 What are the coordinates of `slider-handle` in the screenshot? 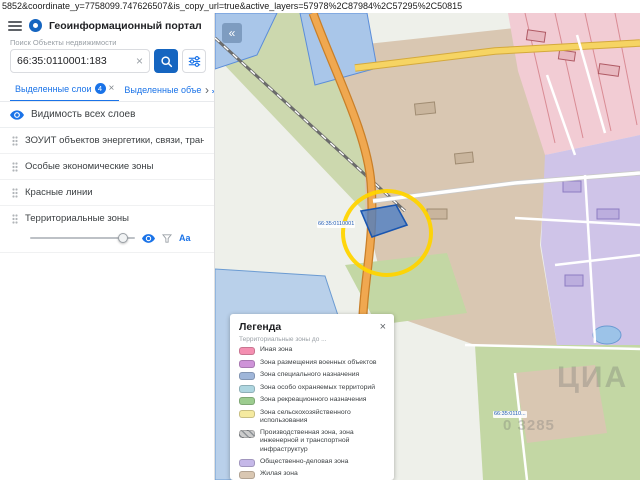 It's located at (123, 238).